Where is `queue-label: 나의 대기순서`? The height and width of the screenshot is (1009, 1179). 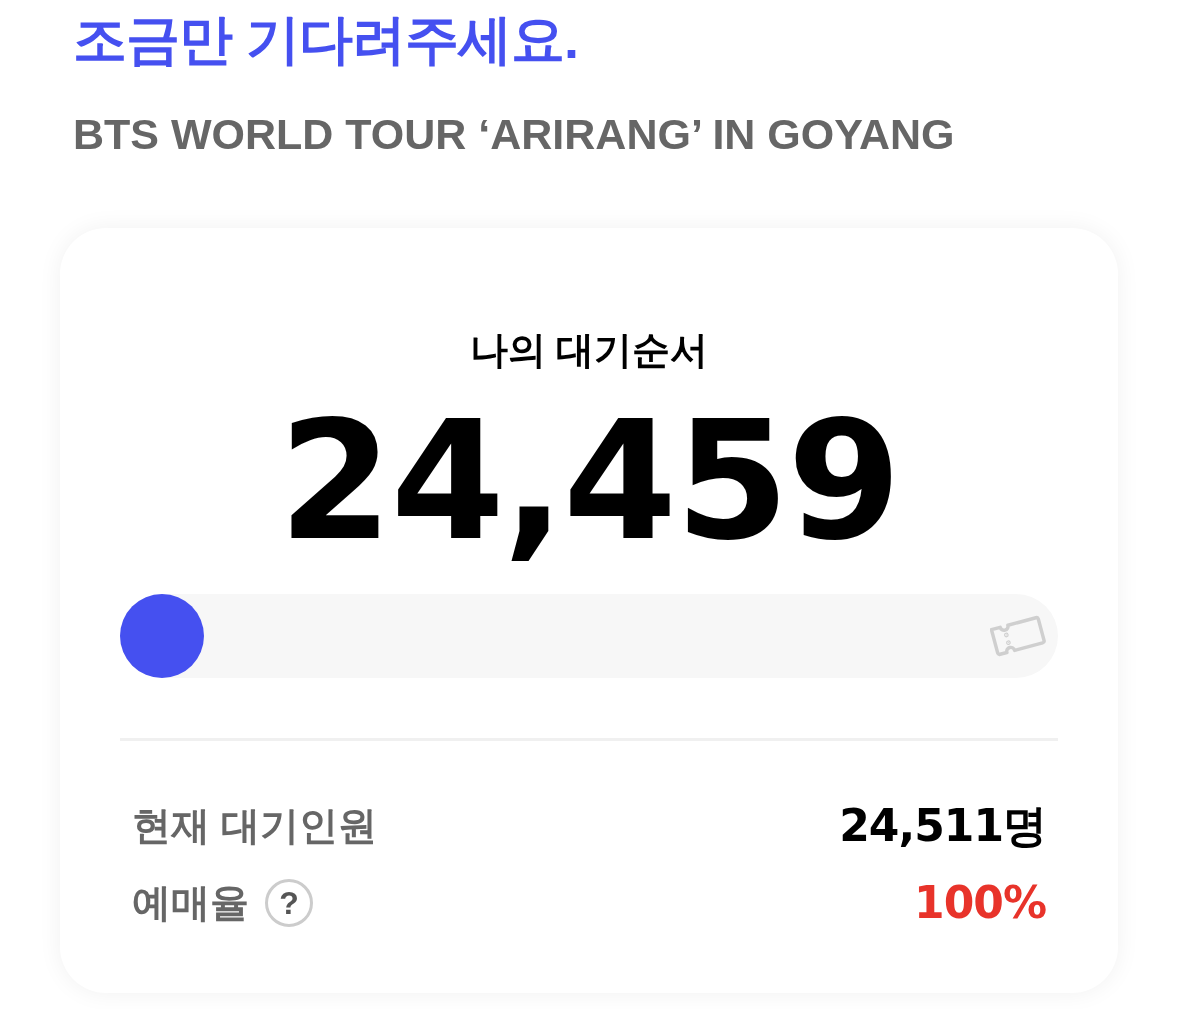
queue-label: 나의 대기순서 is located at coordinates (589, 350).